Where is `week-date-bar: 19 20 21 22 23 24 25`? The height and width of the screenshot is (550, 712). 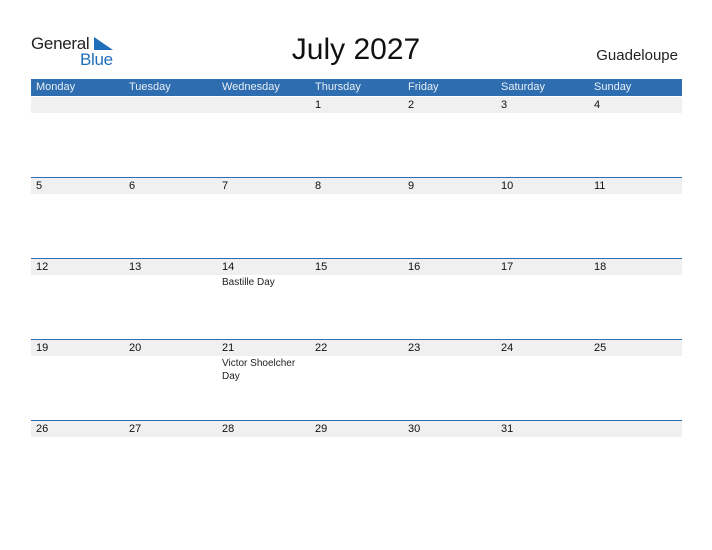 week-date-bar: 19 20 21 22 23 24 25 is located at coordinates (356, 347).